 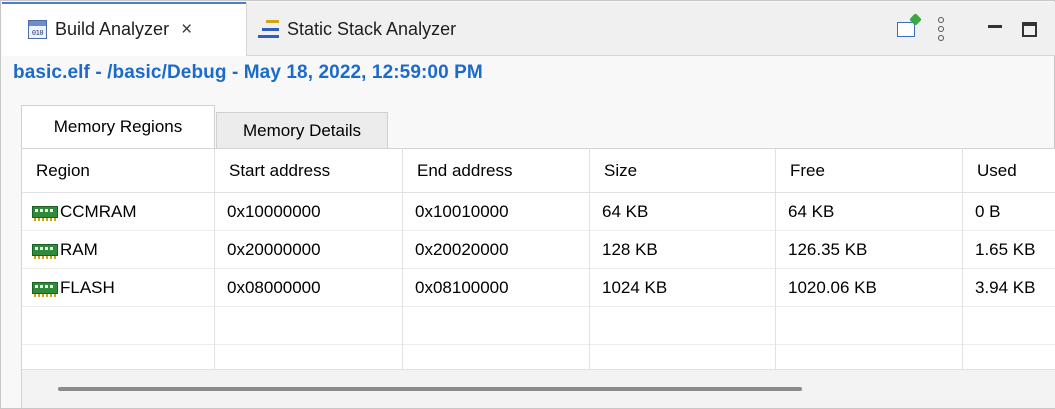 I want to click on scrollbar-thumb, so click(x=430, y=389).